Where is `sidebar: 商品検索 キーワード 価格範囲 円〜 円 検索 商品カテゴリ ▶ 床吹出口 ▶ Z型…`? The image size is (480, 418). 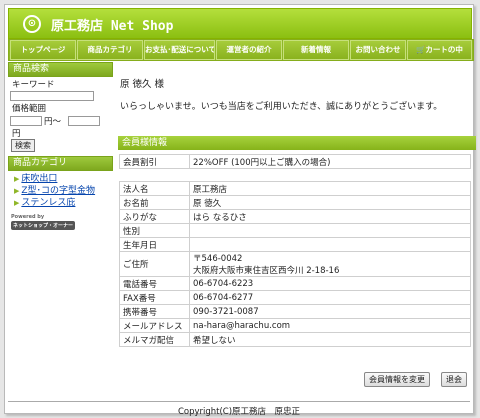 sidebar: 商品検索 キーワード 価格範囲 円〜 円 検索 商品カテゴリ ▶ 床吹出口 ▶ Z型… is located at coordinates (60, 146).